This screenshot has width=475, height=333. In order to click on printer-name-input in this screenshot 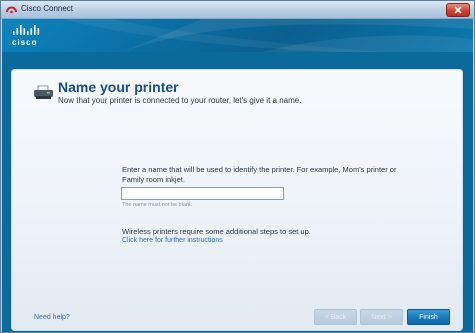, I will do `click(202, 193)`.